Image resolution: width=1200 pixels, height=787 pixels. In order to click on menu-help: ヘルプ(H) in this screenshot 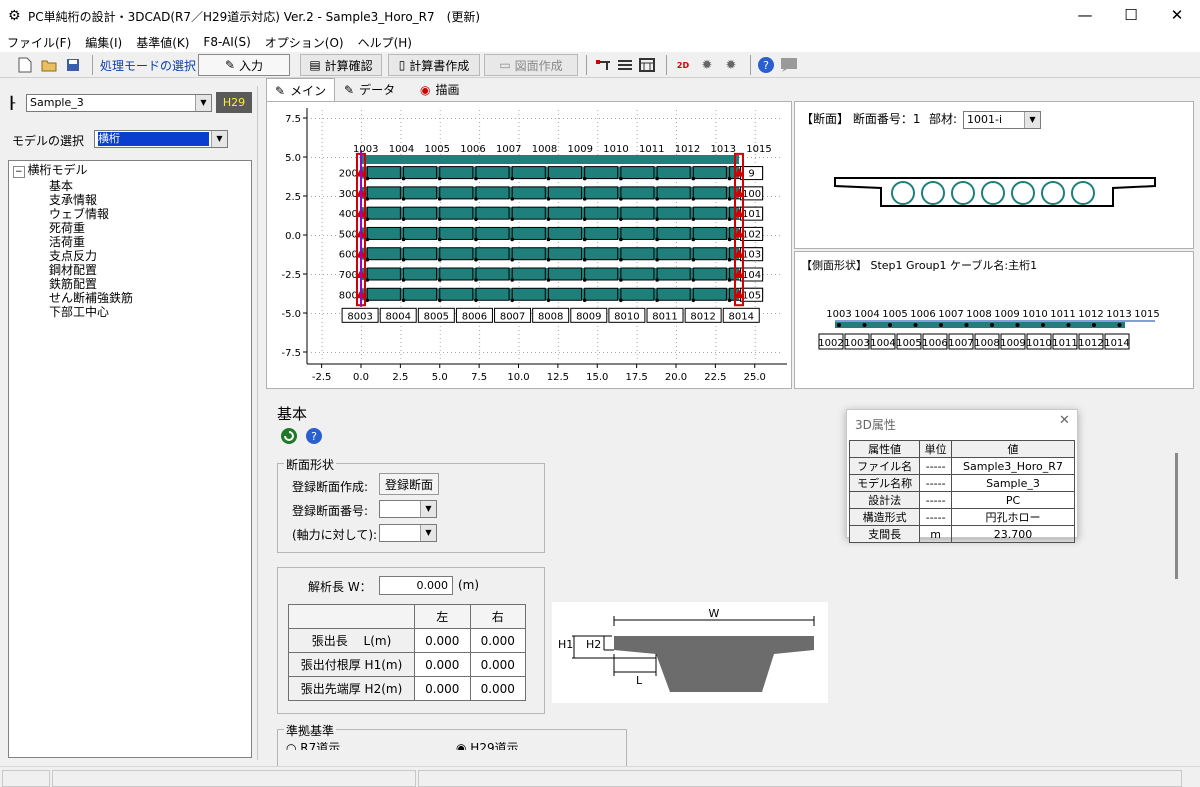, I will do `click(385, 42)`.